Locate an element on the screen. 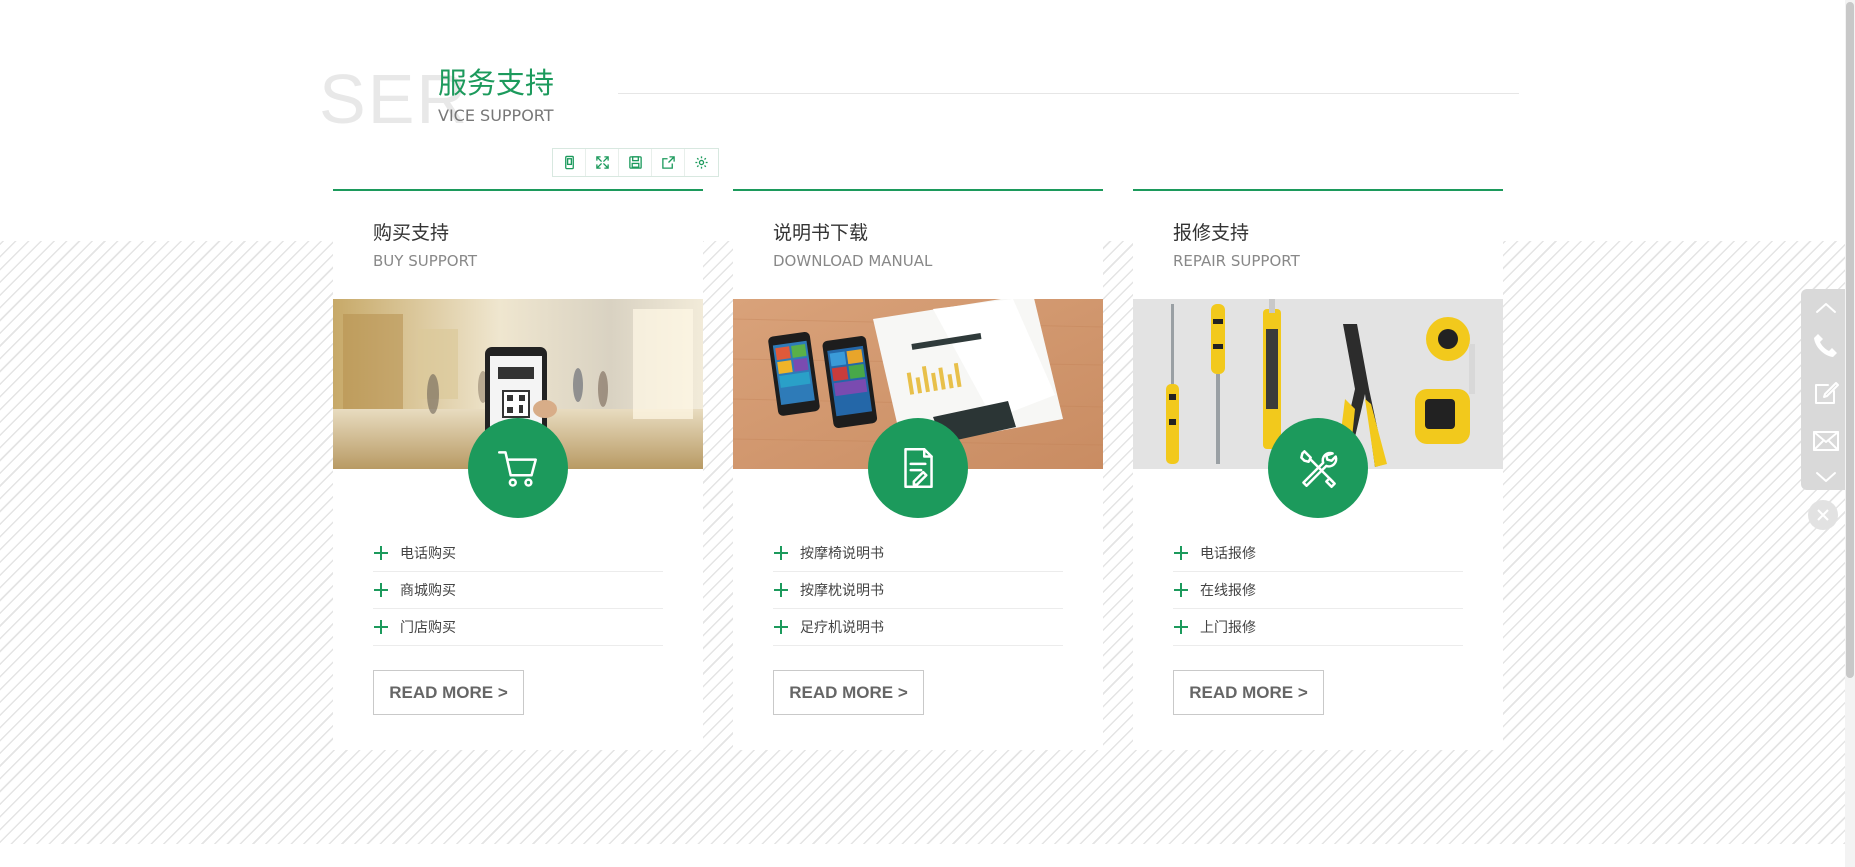 Image resolution: width=1855 pixels, height=867 pixels. list-item: 商城购买 is located at coordinates (518, 590).